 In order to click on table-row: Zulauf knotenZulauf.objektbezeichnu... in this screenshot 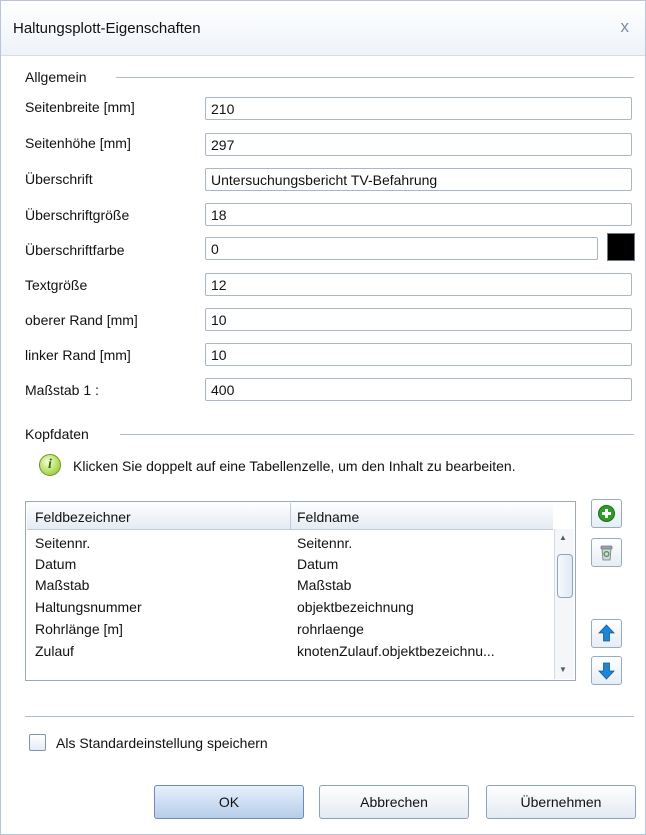, I will do `click(290, 651)`.